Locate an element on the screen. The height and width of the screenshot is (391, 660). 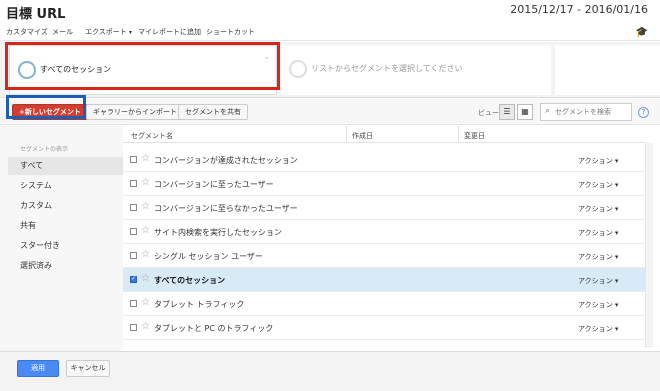
segment-card-empty: リストからセグメントを選択してください is located at coordinates (416, 70).